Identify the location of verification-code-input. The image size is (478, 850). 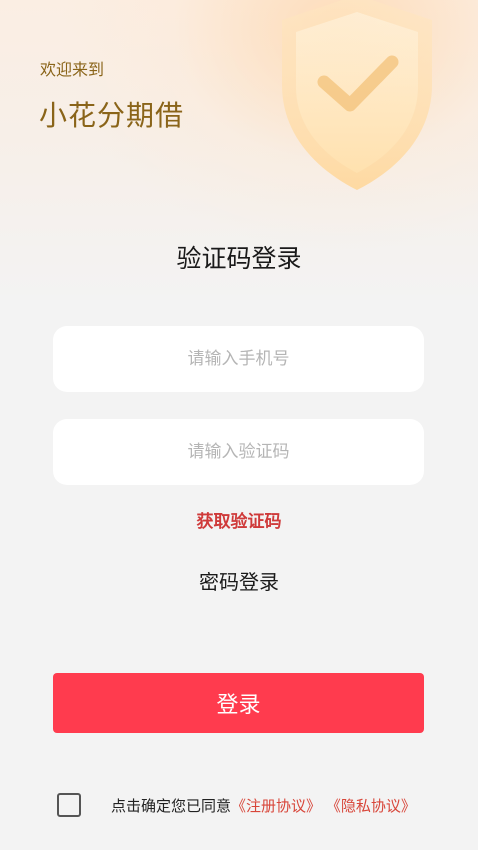
(238, 452).